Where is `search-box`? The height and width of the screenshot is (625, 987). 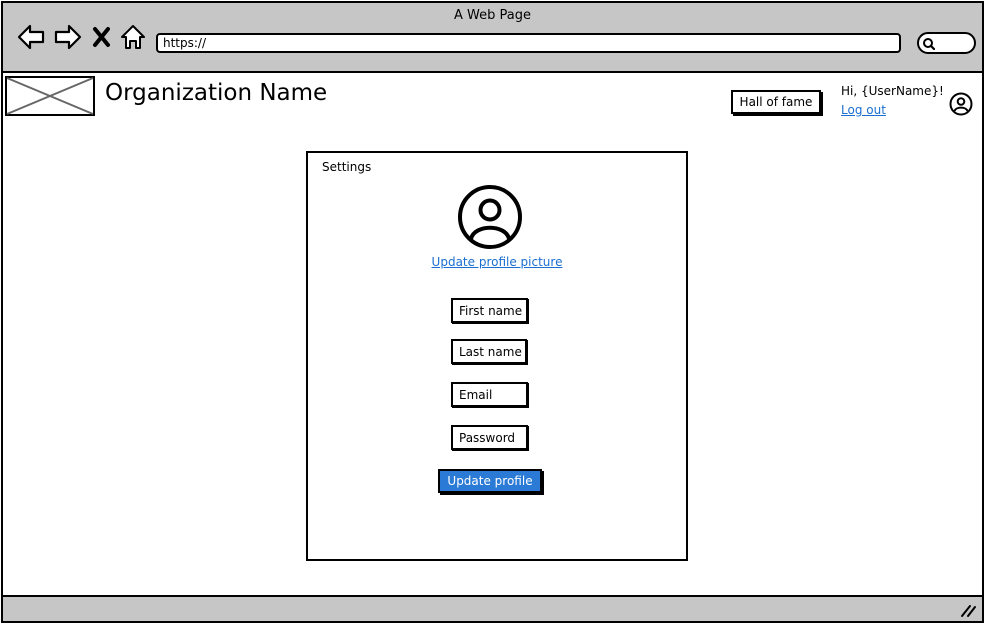
search-box is located at coordinates (946, 43).